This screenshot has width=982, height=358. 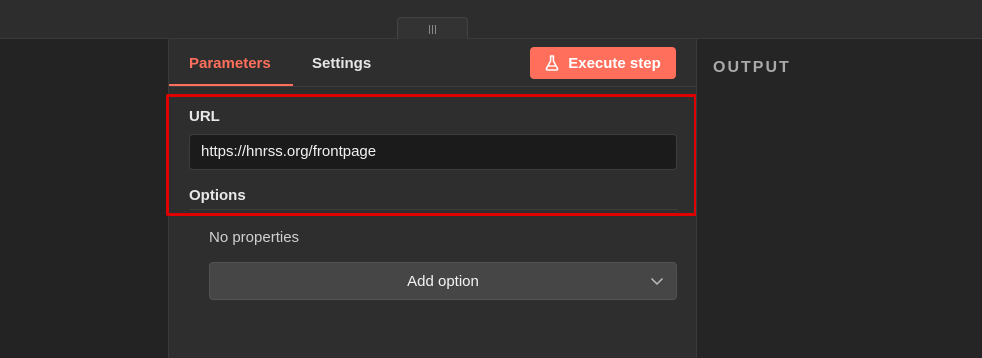 What do you see at coordinates (432, 28) in the screenshot?
I see `drag-handle-icon` at bounding box center [432, 28].